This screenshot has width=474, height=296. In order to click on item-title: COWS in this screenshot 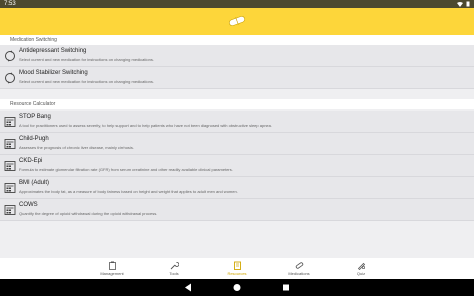, I will do `click(28, 205)`.